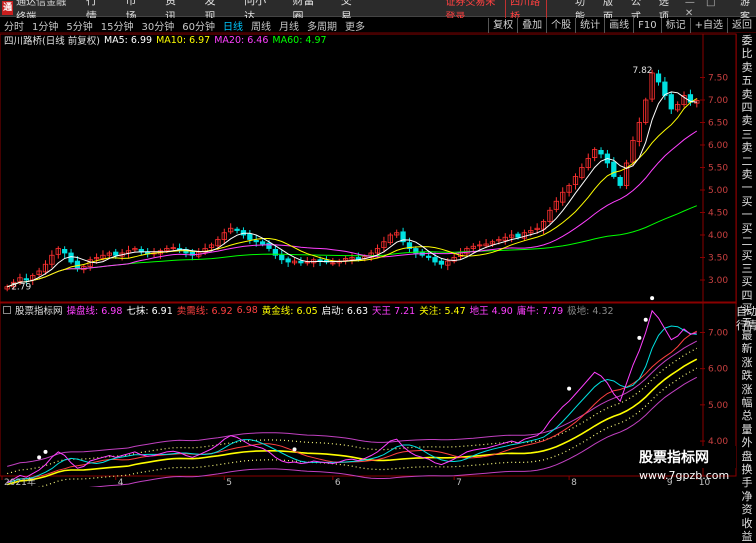 The height and width of the screenshot is (543, 756). What do you see at coordinates (684, 475) in the screenshot?
I see `watermark-url: www.7gpzb.com` at bounding box center [684, 475].